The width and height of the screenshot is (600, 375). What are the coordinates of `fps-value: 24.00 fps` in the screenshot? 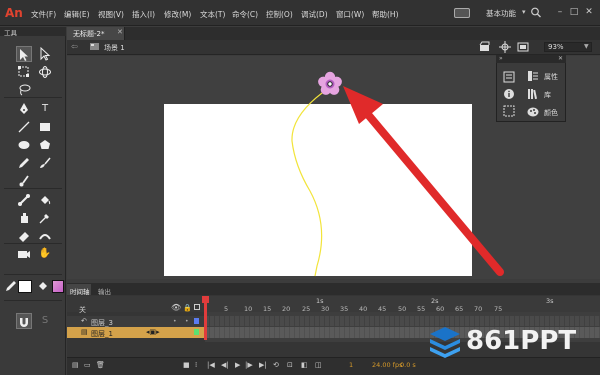 It's located at (387, 365).